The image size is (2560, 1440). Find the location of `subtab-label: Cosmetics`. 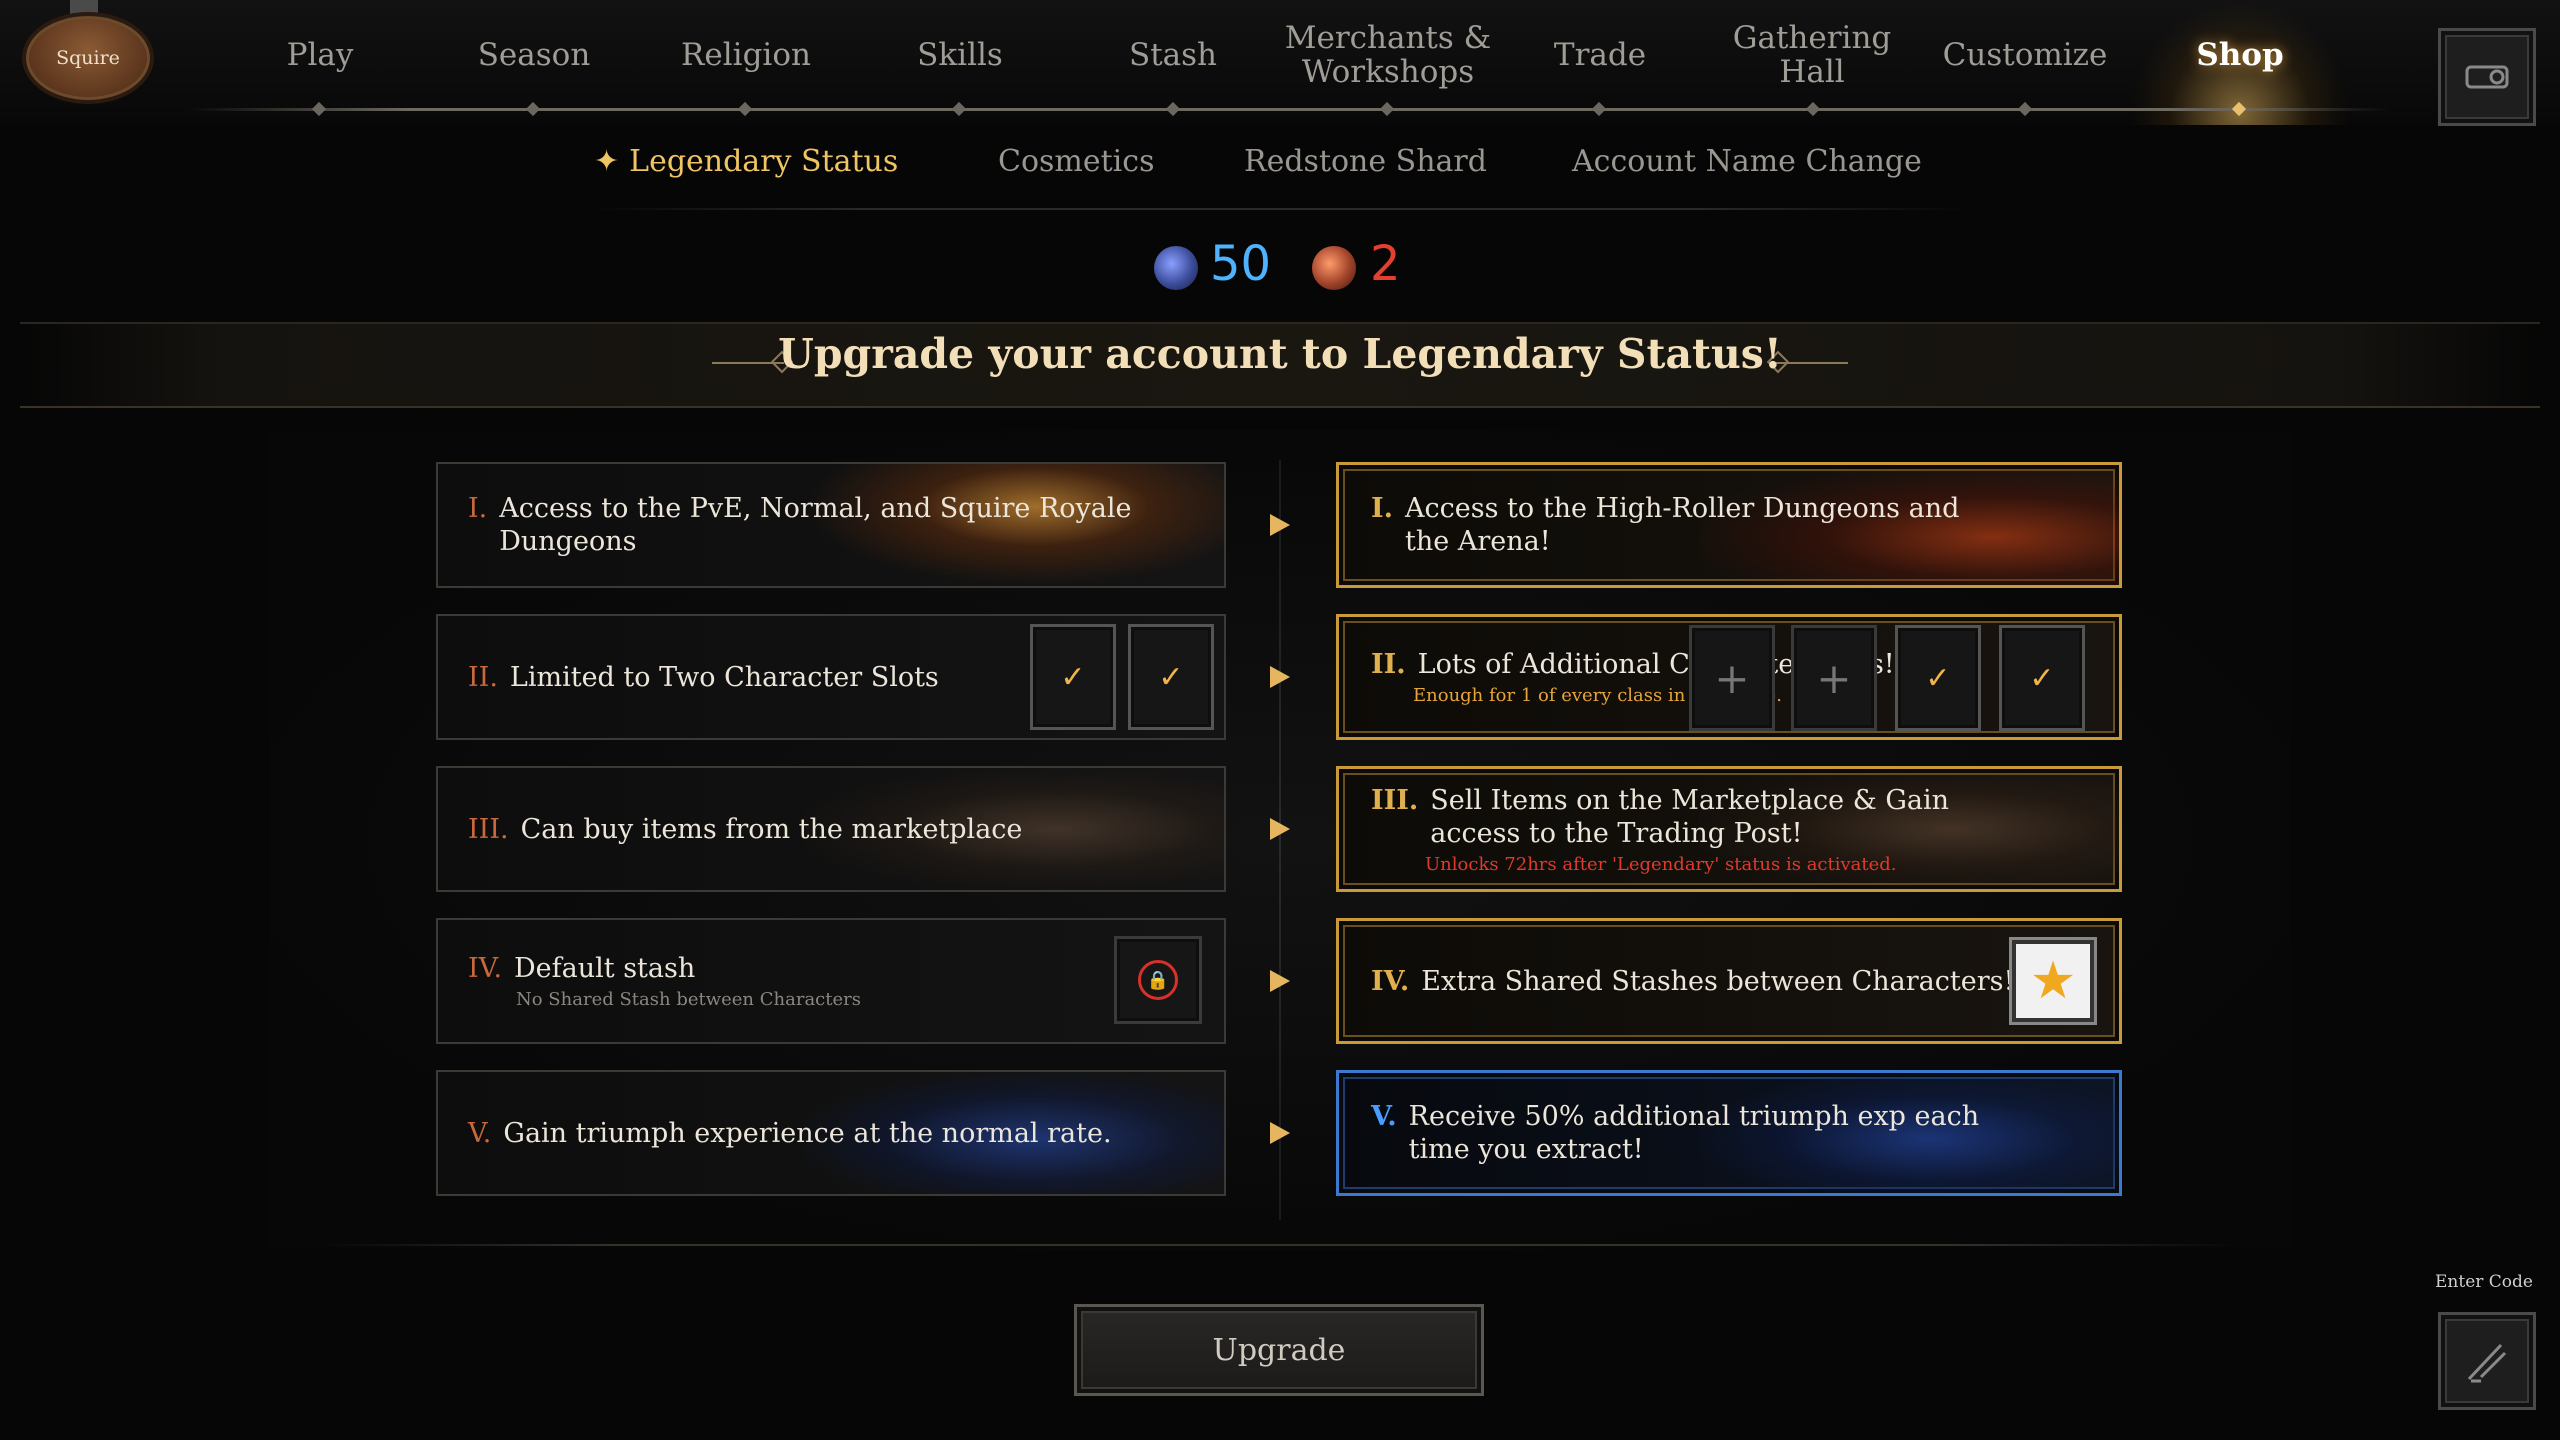

subtab-label: Cosmetics is located at coordinates (1076, 161).